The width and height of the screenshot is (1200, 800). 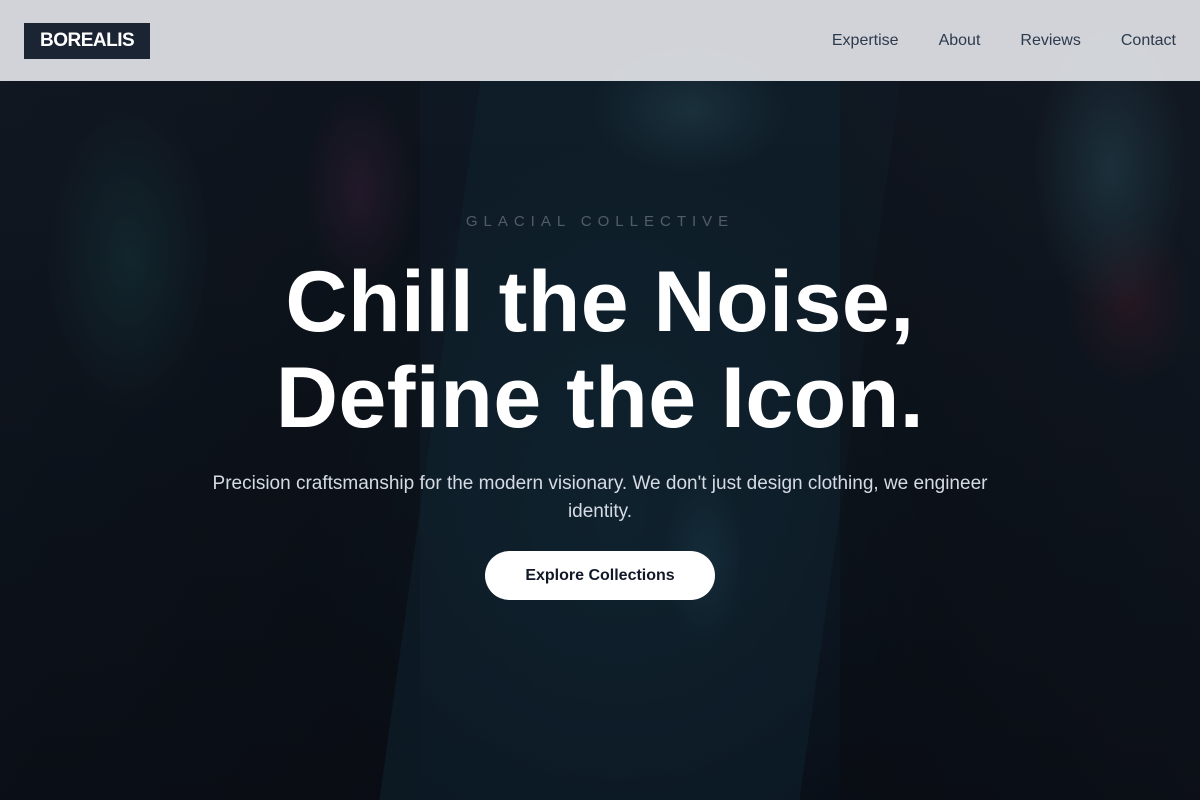 I want to click on hero-eyebrow: GLACIAL COLLECTIVE, so click(x=600, y=221).